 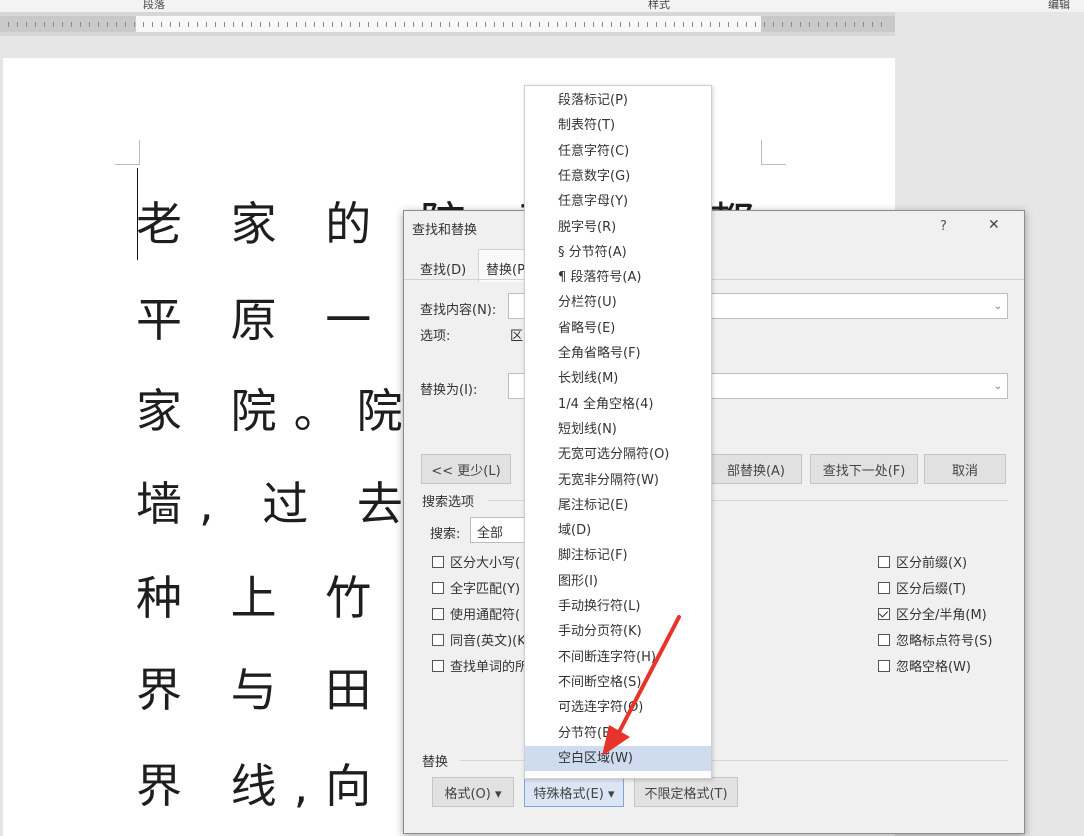 What do you see at coordinates (497, 530) in the screenshot?
I see `search-scope-select: 全部` at bounding box center [497, 530].